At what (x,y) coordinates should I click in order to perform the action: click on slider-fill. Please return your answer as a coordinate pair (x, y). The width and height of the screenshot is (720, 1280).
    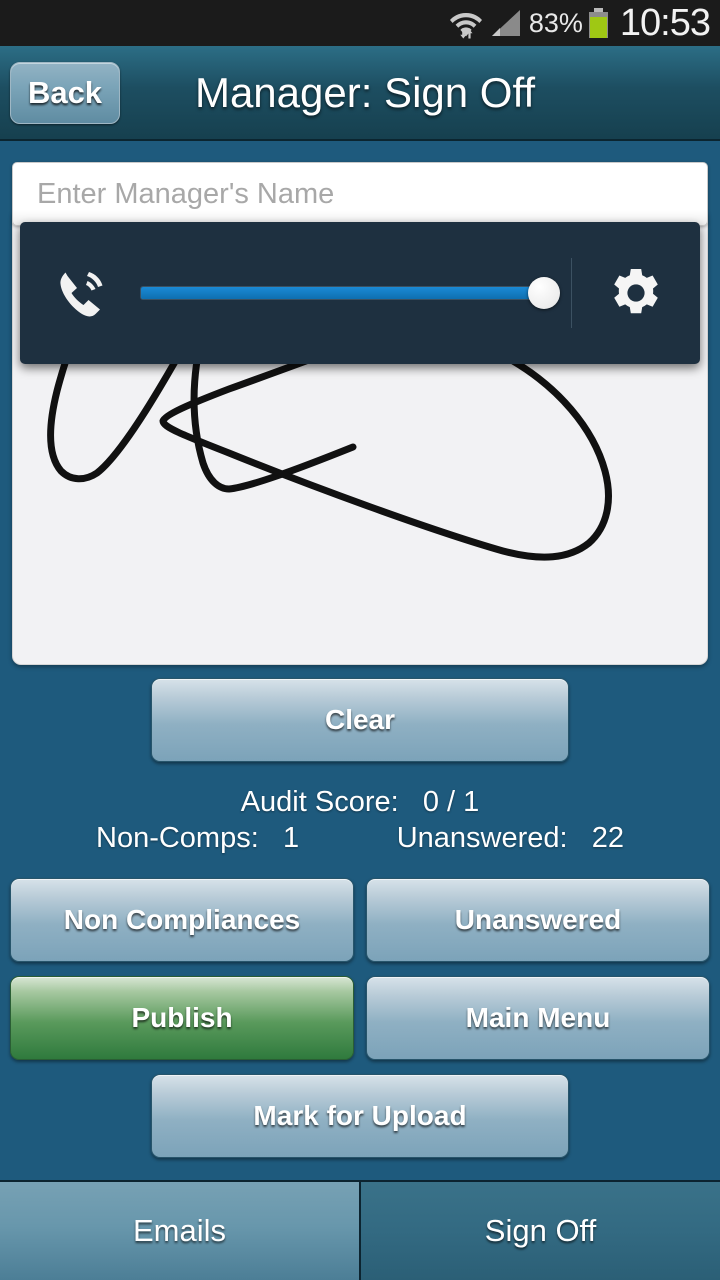
    Looking at the image, I should click on (343, 293).